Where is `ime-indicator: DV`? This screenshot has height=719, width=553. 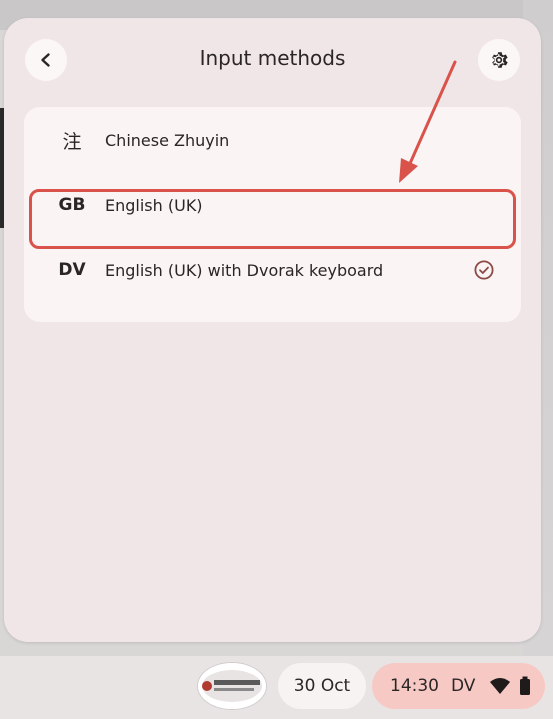 ime-indicator: DV is located at coordinates (463, 686).